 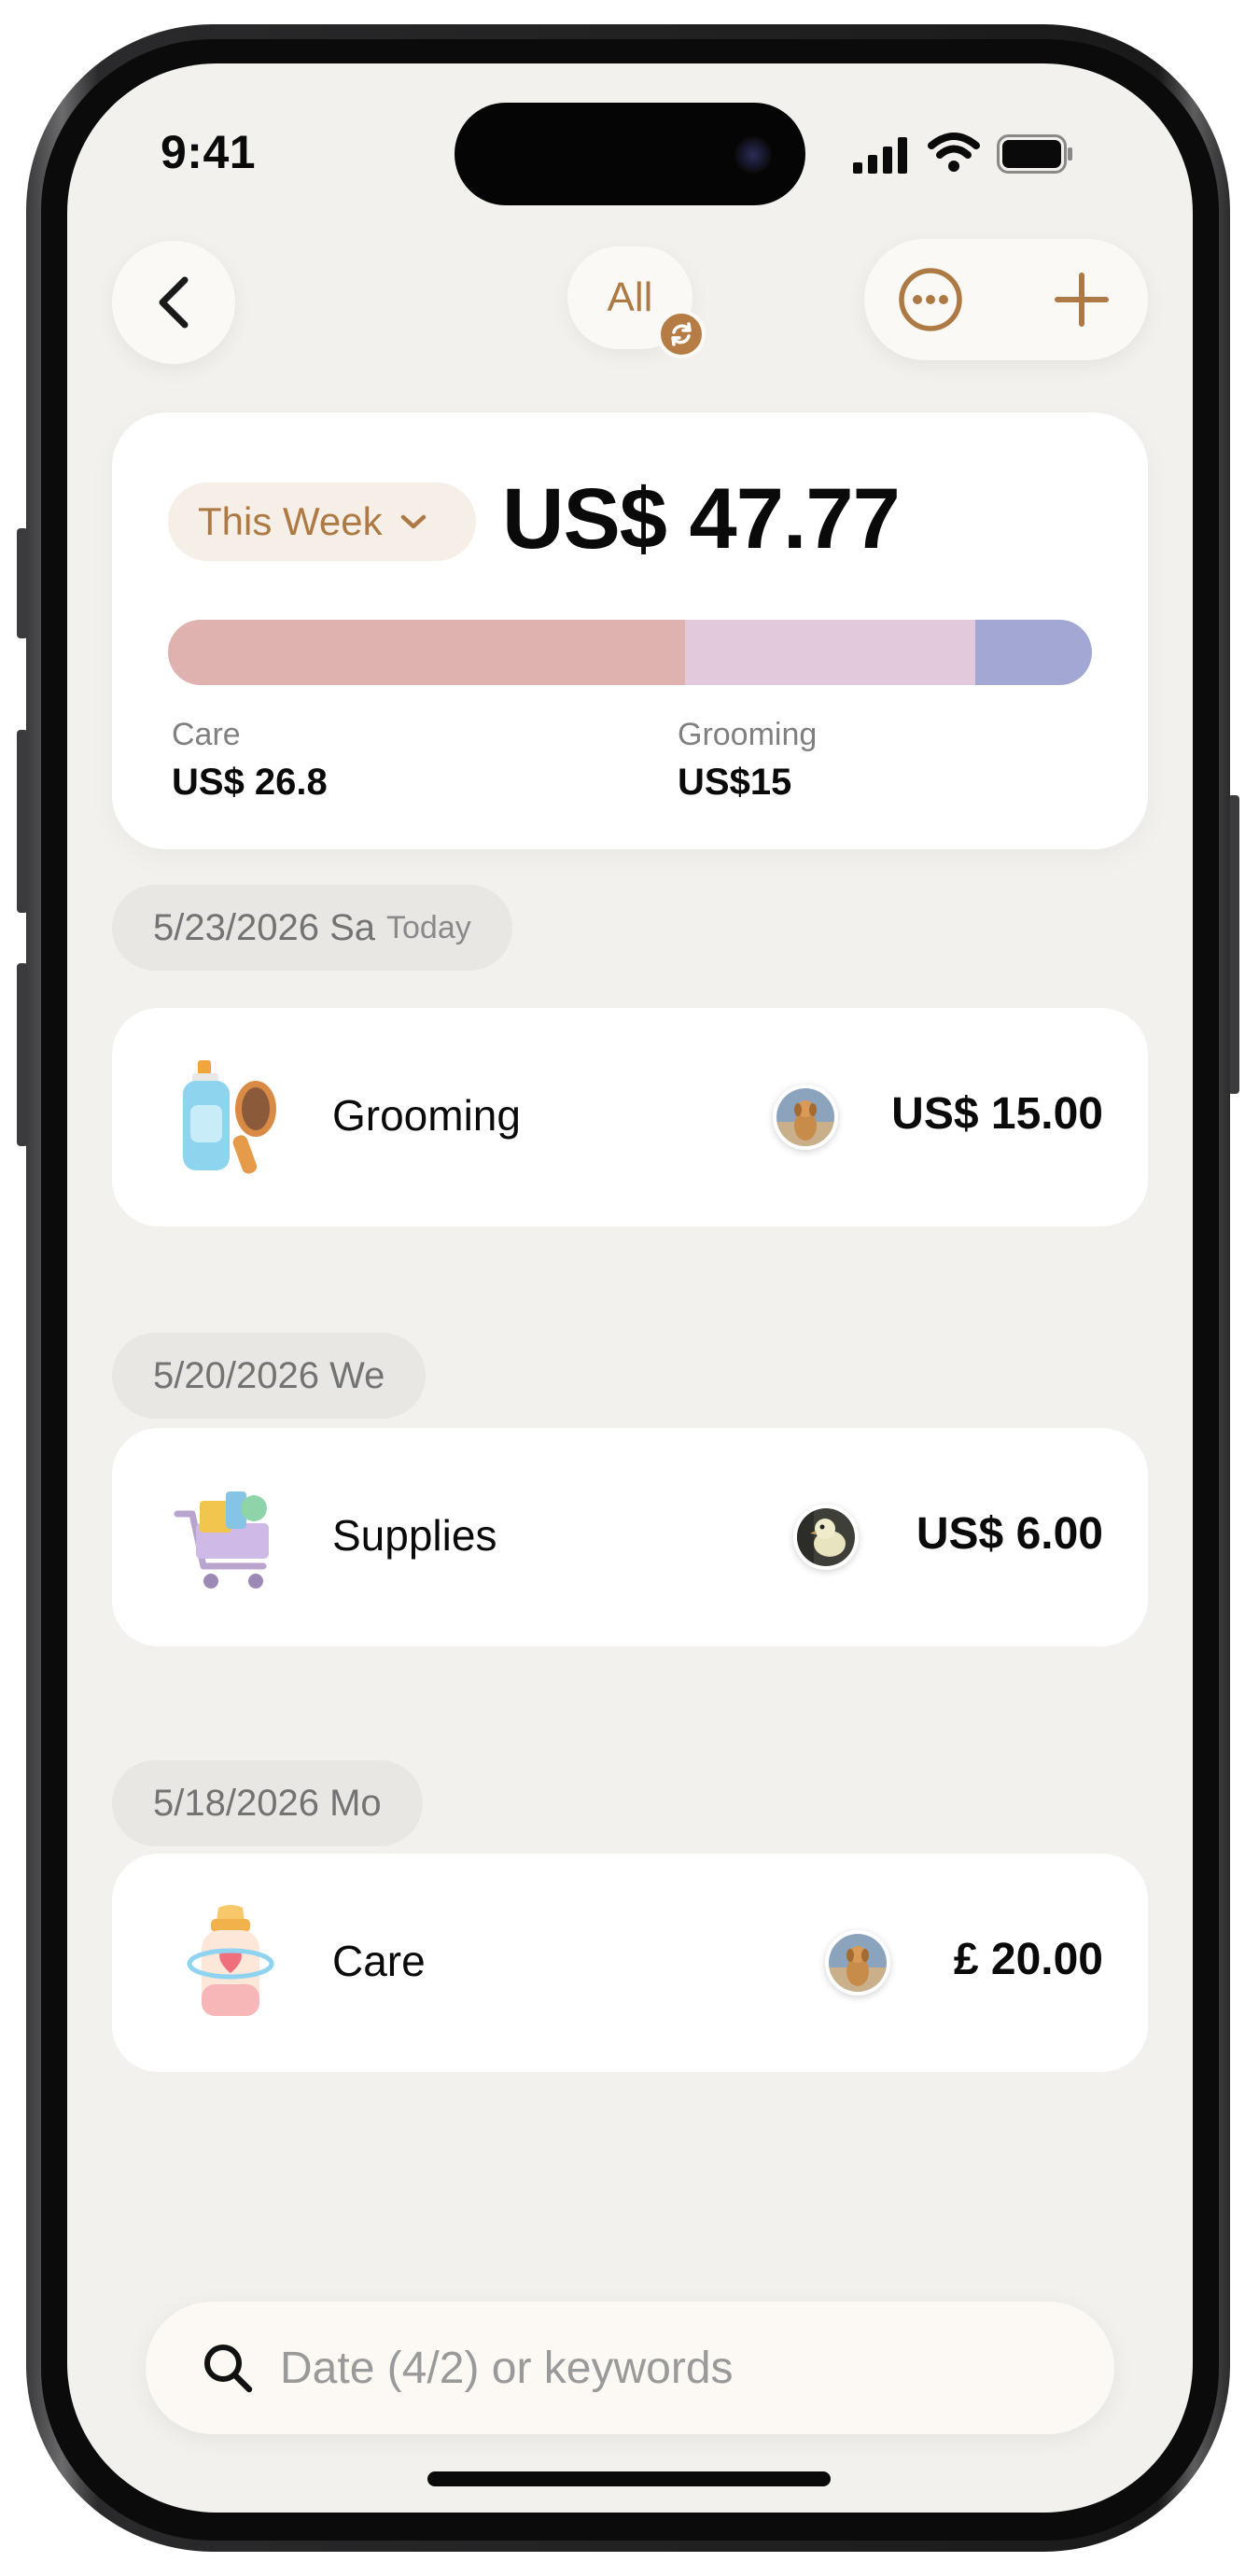 What do you see at coordinates (427, 652) in the screenshot?
I see `breakdown-segment-care` at bounding box center [427, 652].